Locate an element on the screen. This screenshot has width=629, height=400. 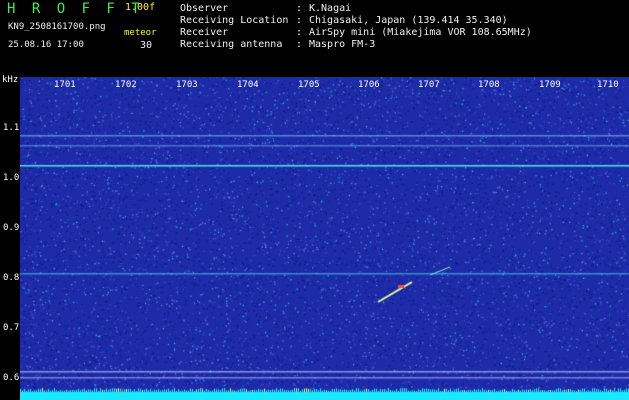
info-value-antenna: Maspro FM-3 is located at coordinates (342, 44).